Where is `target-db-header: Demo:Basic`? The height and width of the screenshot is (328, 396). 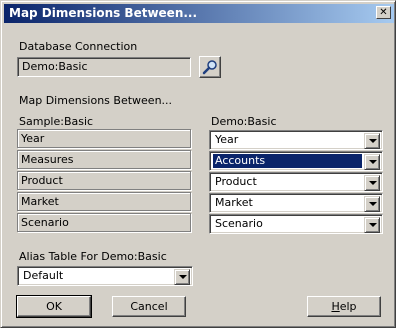
target-db-header: Demo:Basic is located at coordinates (244, 121).